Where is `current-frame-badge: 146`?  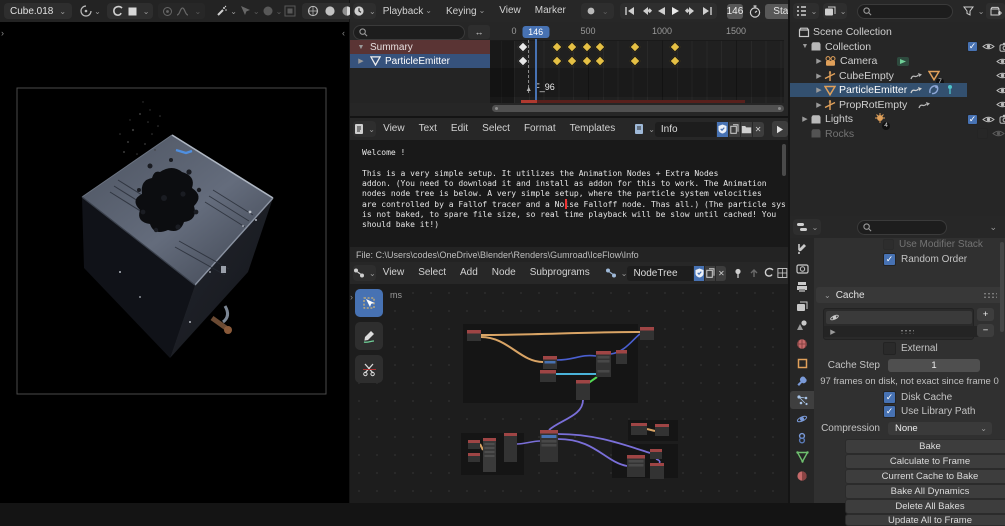 current-frame-badge: 146 is located at coordinates (536, 32).